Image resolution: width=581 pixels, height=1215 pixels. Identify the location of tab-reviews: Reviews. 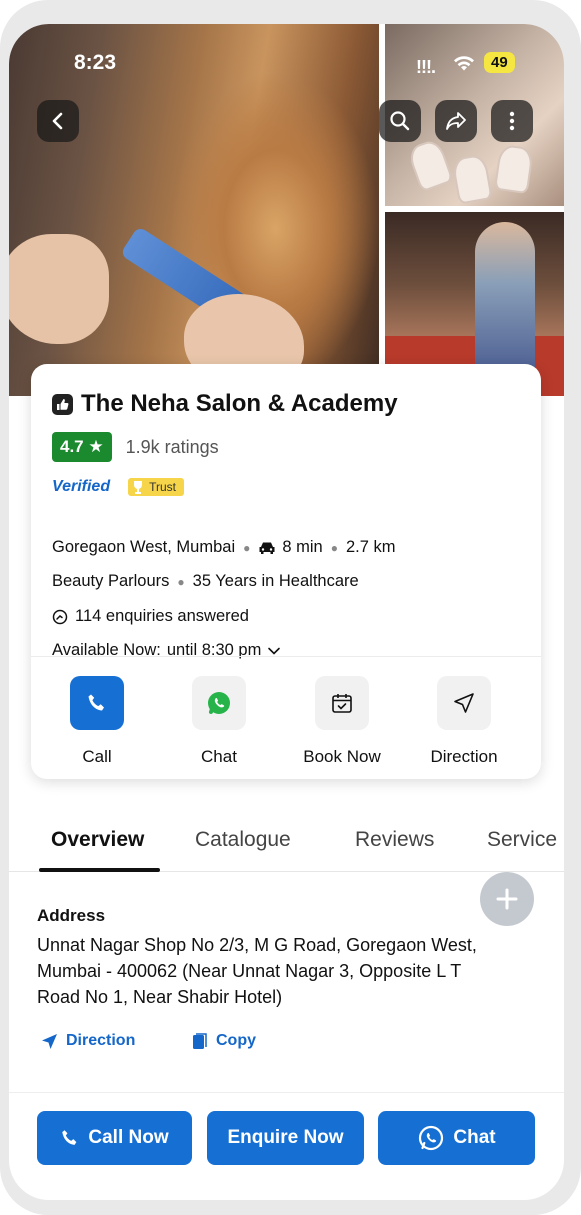
(394, 840).